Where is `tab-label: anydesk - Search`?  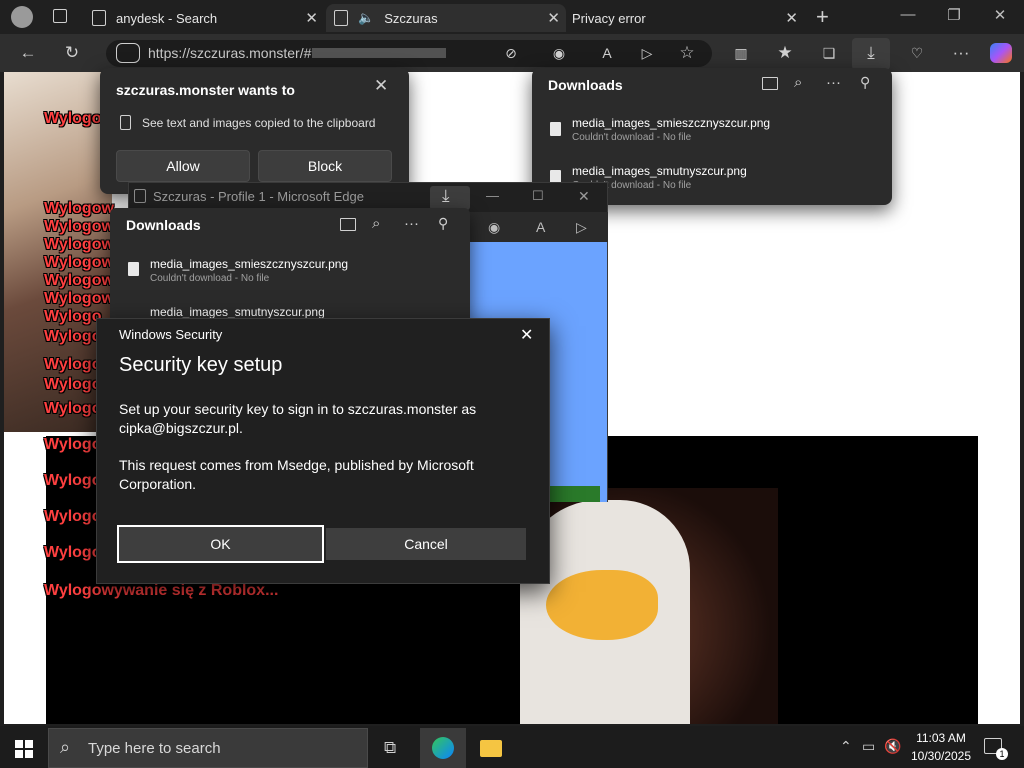 tab-label: anydesk - Search is located at coordinates (167, 18).